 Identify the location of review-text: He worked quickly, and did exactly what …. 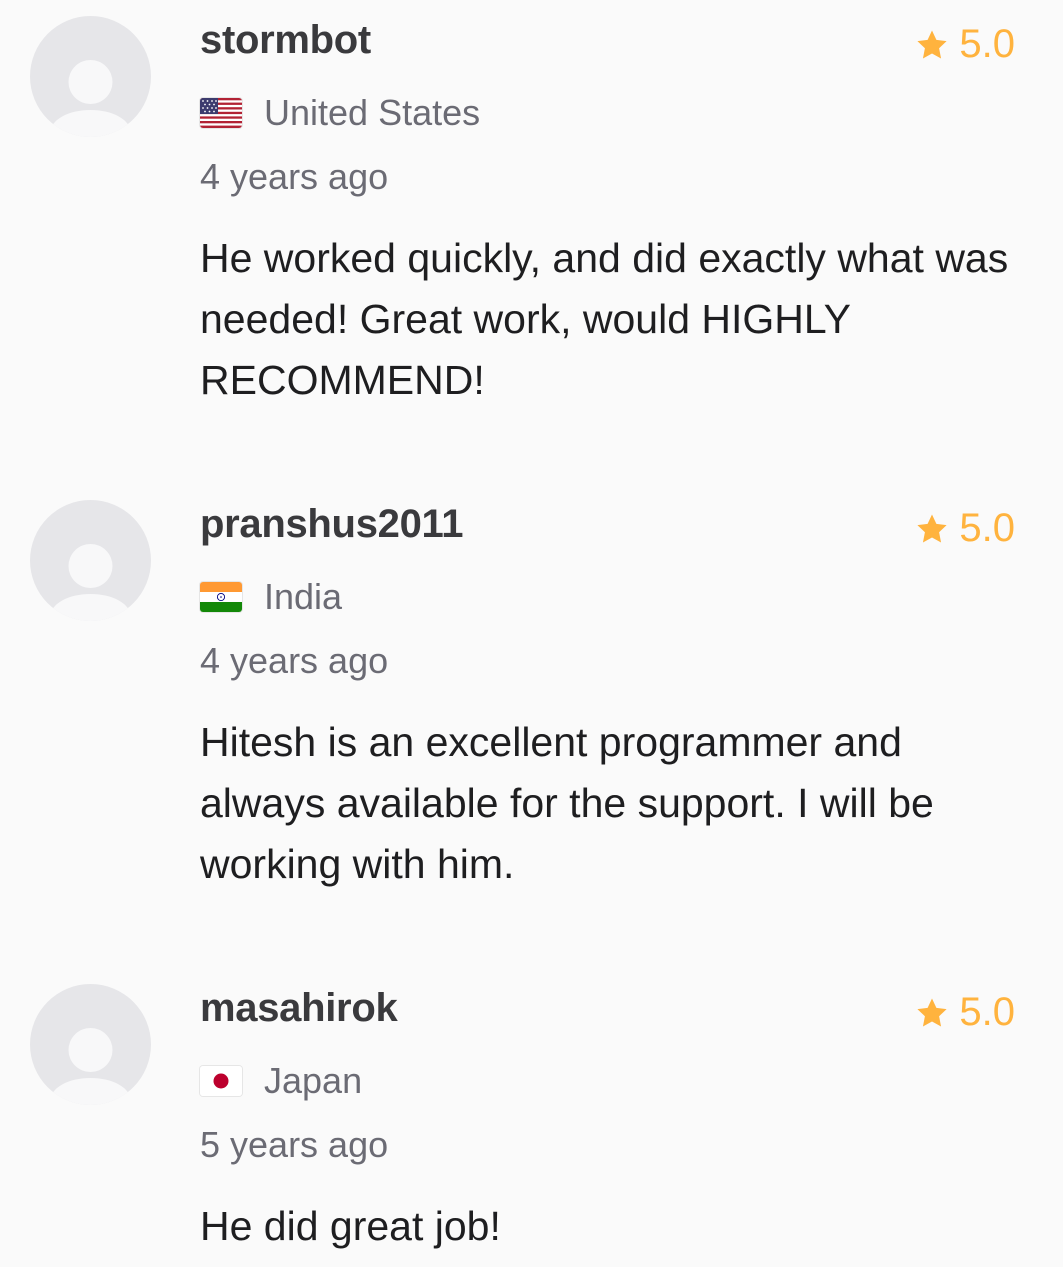
(604, 319).